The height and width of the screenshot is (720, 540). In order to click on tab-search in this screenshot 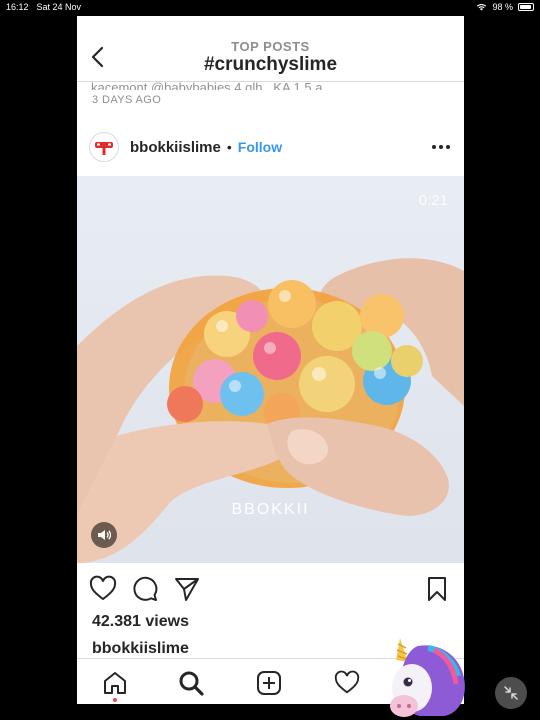, I will do `click(191, 683)`.